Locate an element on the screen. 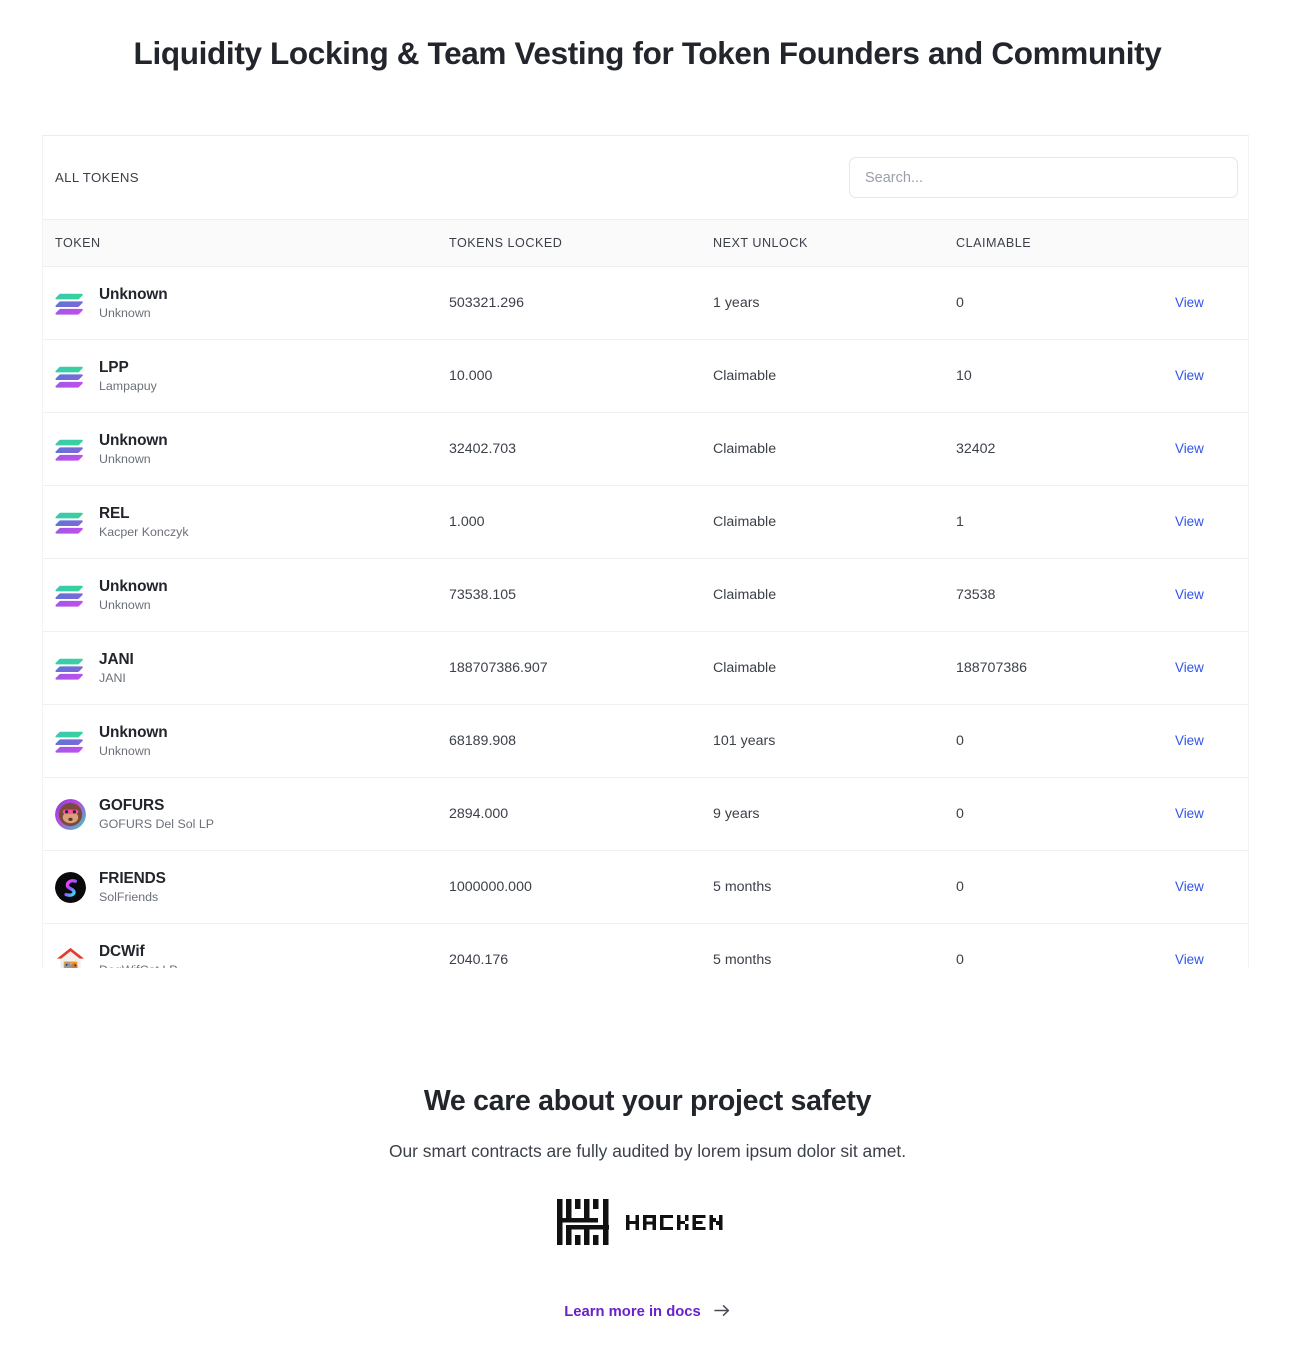 The width and height of the screenshot is (1295, 1367). token-symbol: LPP is located at coordinates (114, 367).